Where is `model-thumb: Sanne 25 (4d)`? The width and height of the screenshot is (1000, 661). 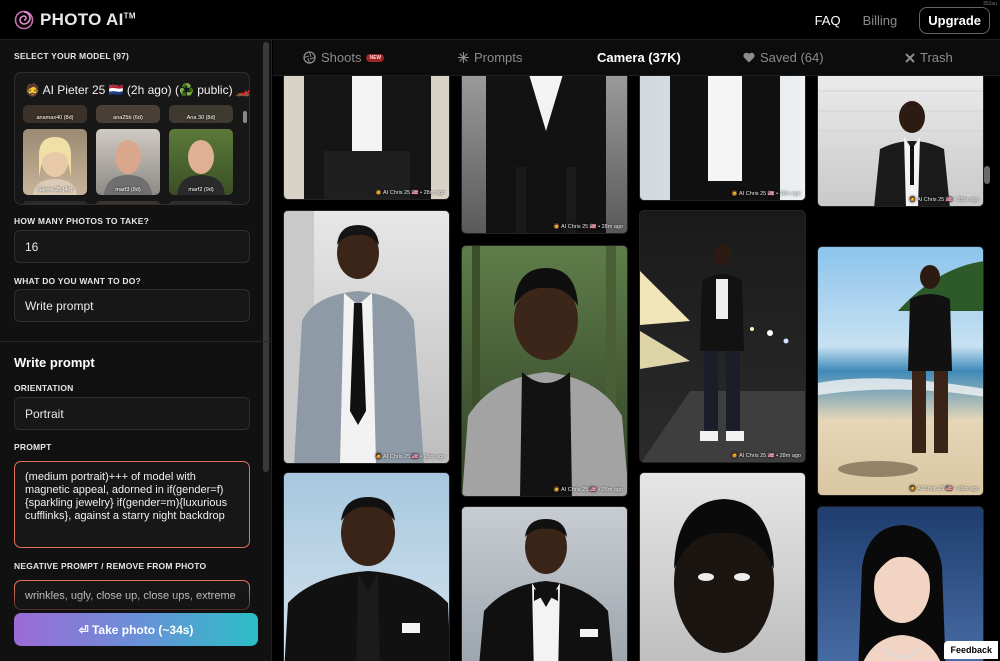
model-thumb: Sanne 25 (4d) is located at coordinates (55, 162).